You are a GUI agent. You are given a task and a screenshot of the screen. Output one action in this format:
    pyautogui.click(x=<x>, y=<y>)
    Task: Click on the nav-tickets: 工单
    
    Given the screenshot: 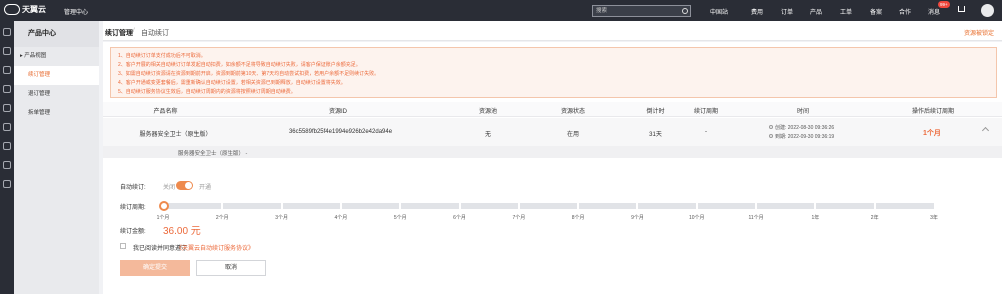 What is the action you would take?
    pyautogui.click(x=846, y=11)
    